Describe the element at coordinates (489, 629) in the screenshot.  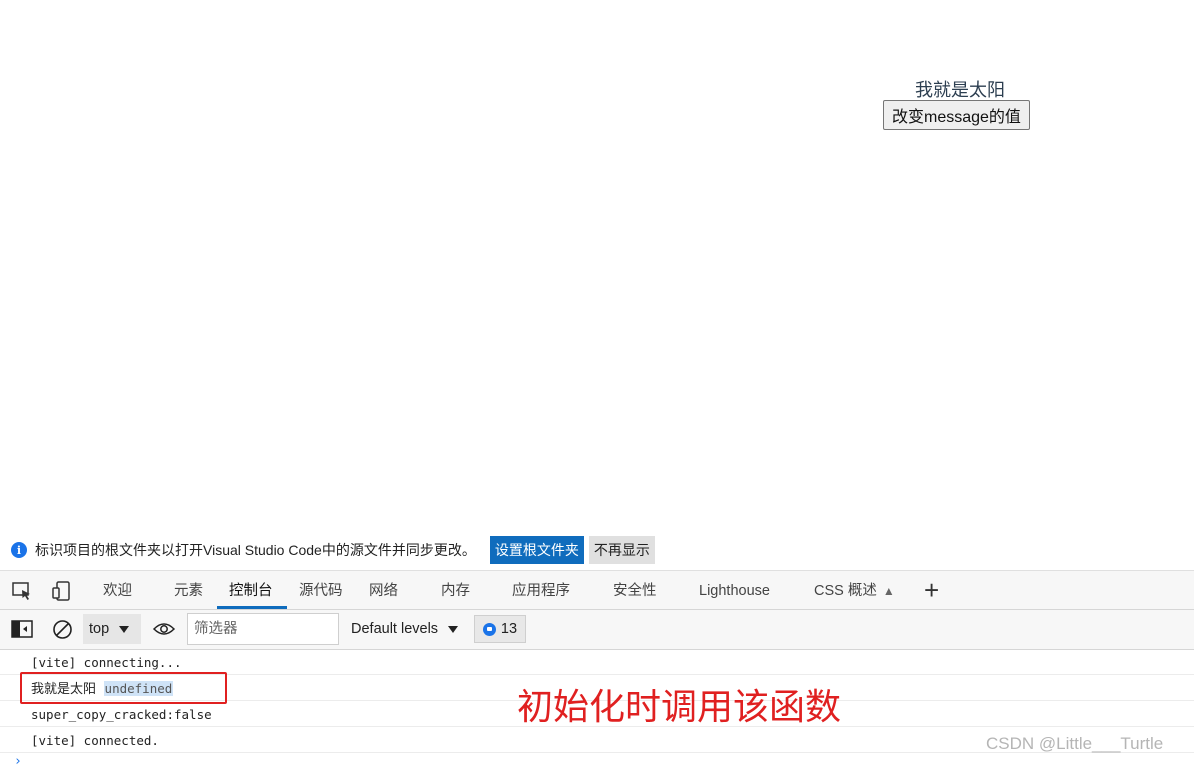
I see `message-icon` at that location.